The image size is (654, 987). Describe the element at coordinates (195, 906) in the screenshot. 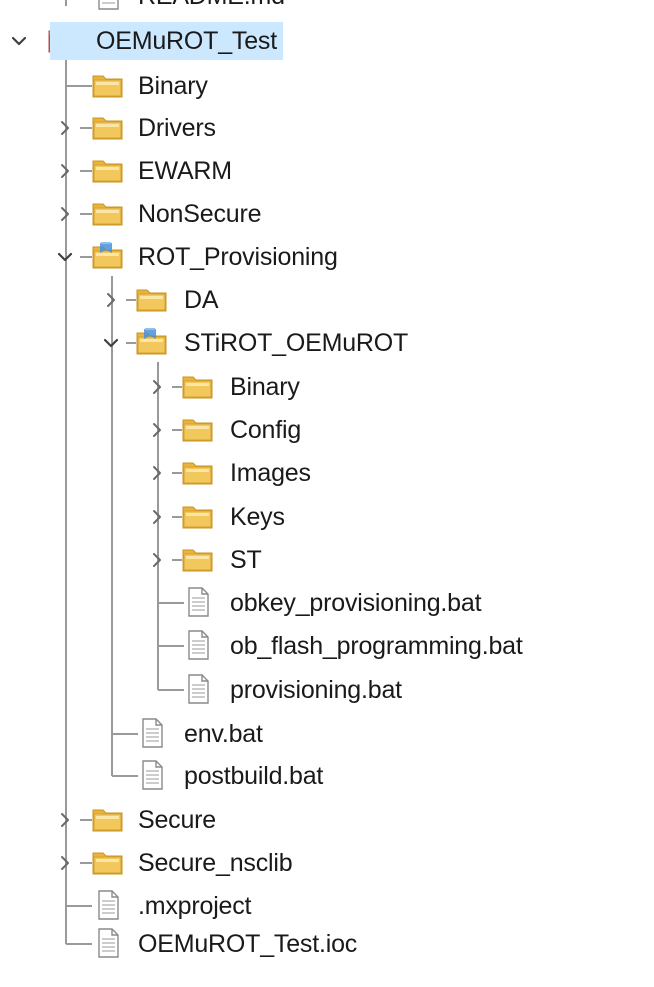

I see `tree-item-label: .mxproject` at that location.